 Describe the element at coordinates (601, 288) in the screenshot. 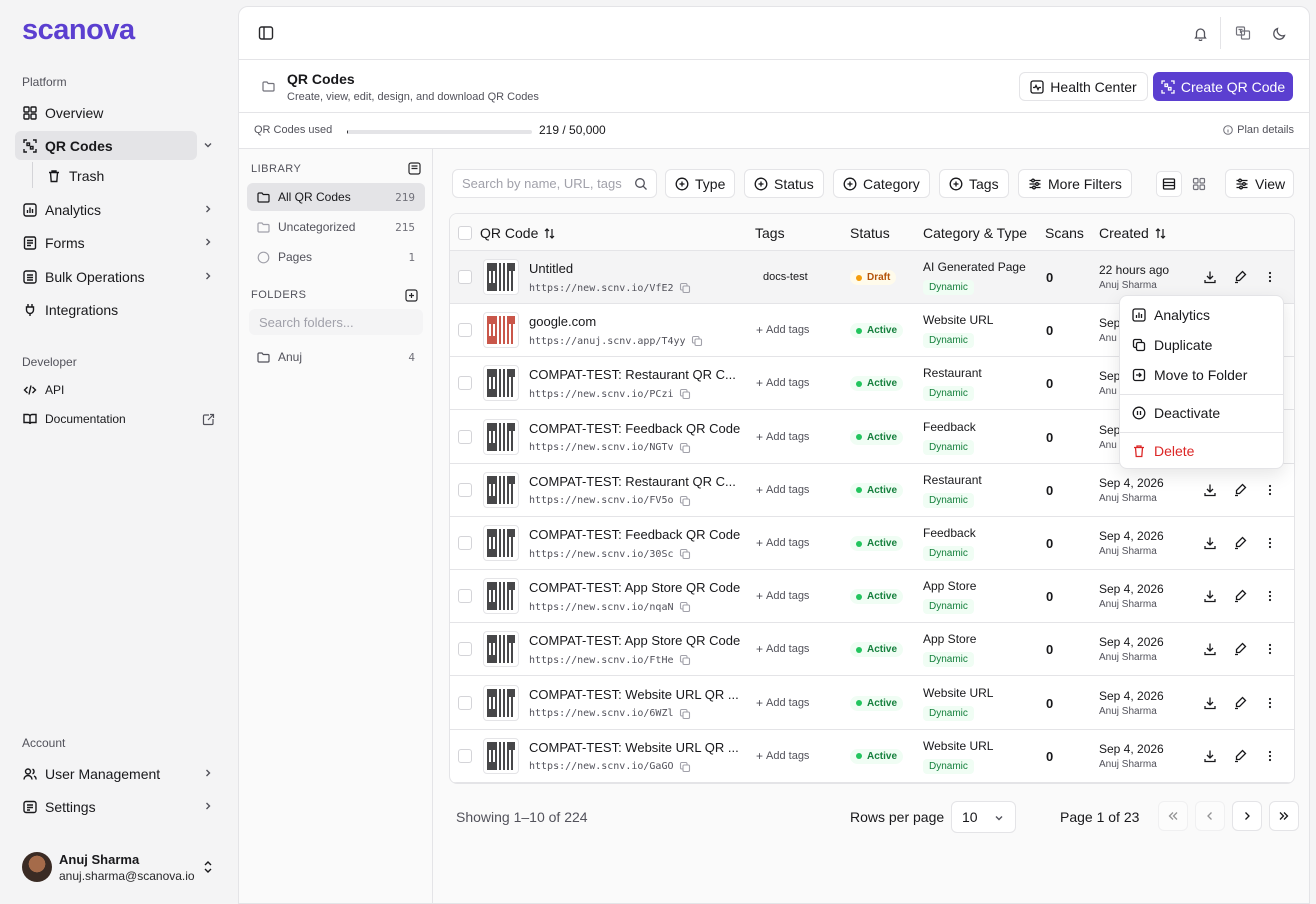

I see `qr-url-text: https://new.scnv.io/VfE2` at that location.